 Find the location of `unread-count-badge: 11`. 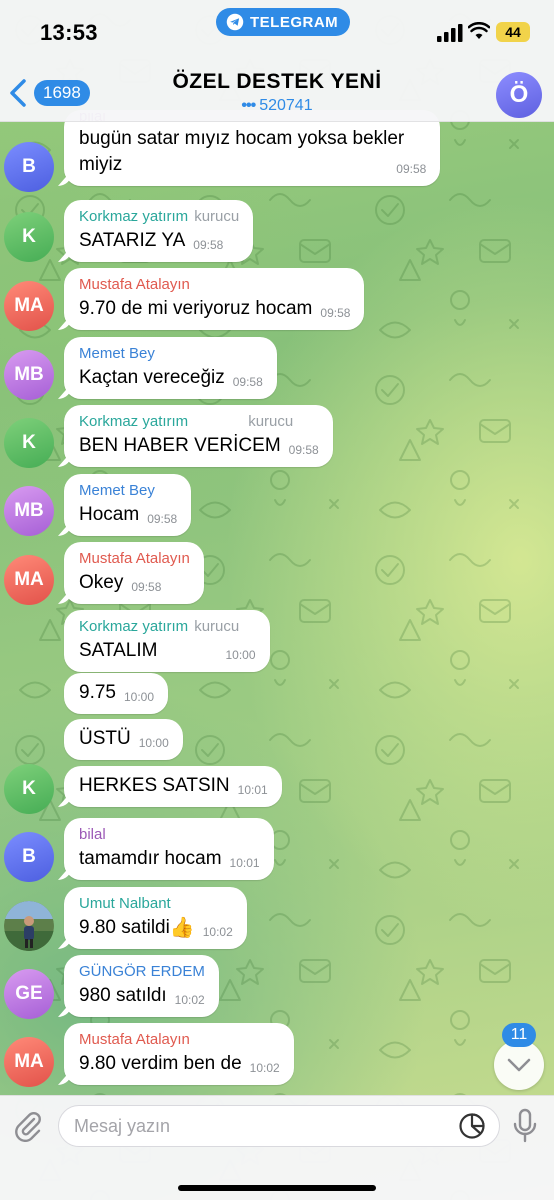

unread-count-badge: 11 is located at coordinates (519, 1035).